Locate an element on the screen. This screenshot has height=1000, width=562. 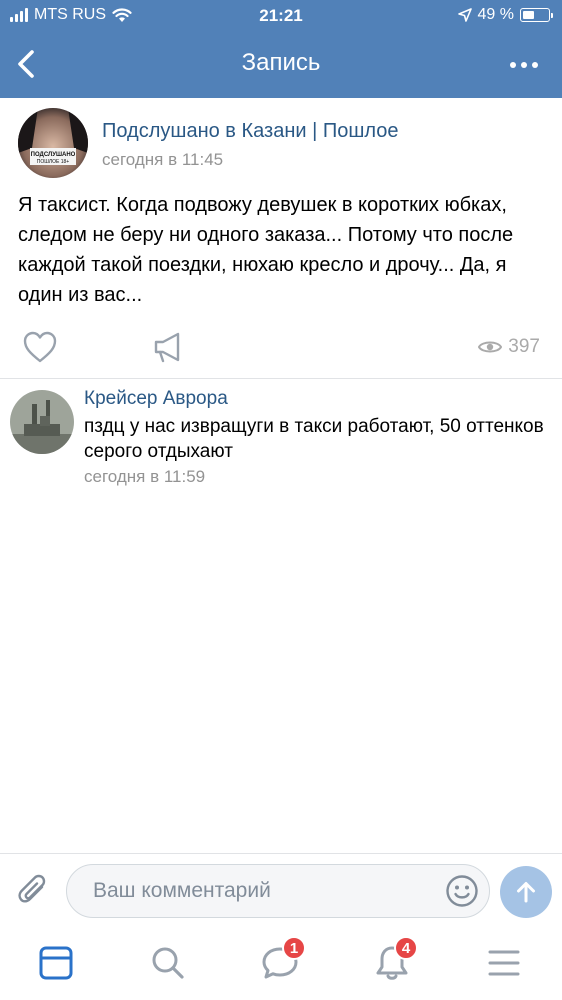
post-timestamp: сегодня в 11:45 is located at coordinates (163, 159).